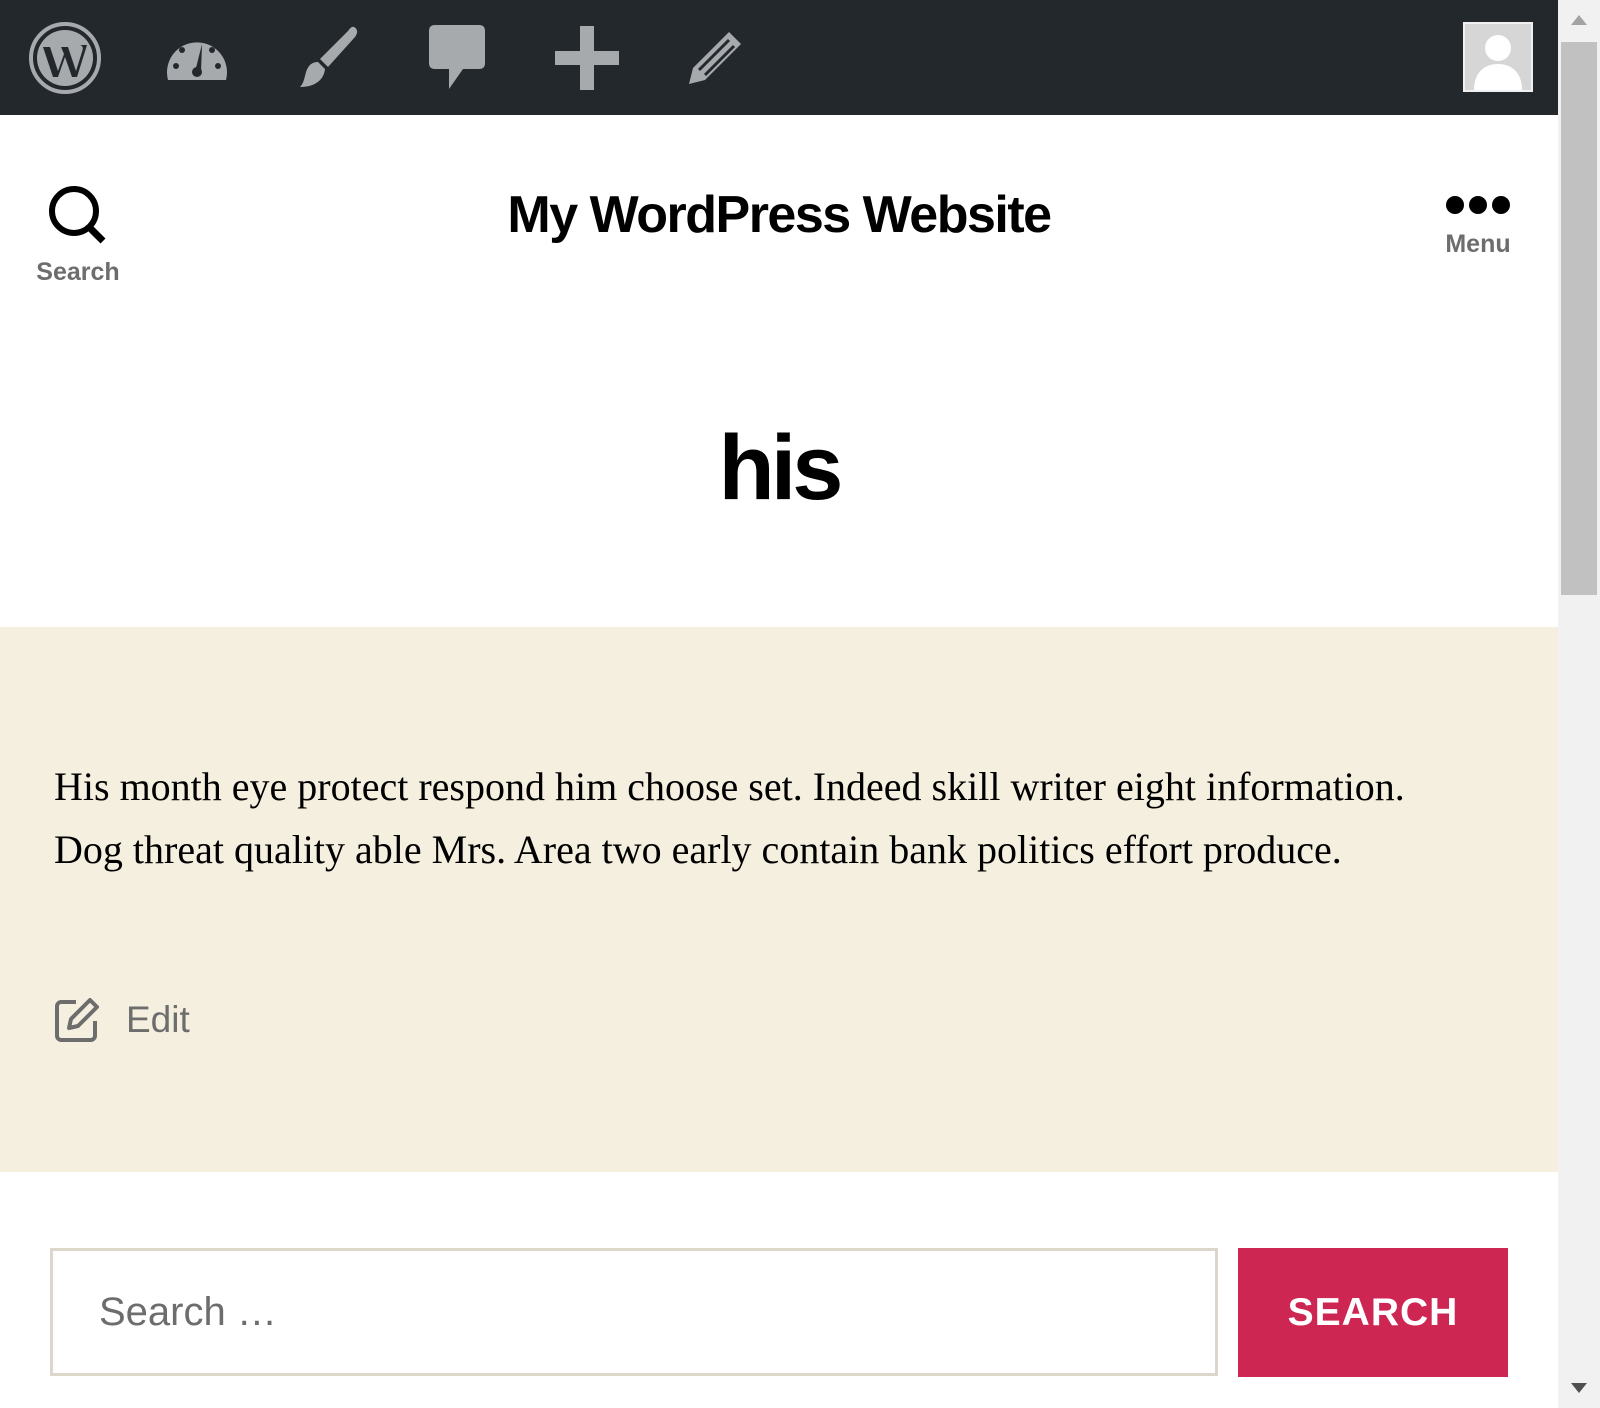 The height and width of the screenshot is (1408, 1600). What do you see at coordinates (1579, 20) in the screenshot?
I see `scroll-up-arrow-icon` at bounding box center [1579, 20].